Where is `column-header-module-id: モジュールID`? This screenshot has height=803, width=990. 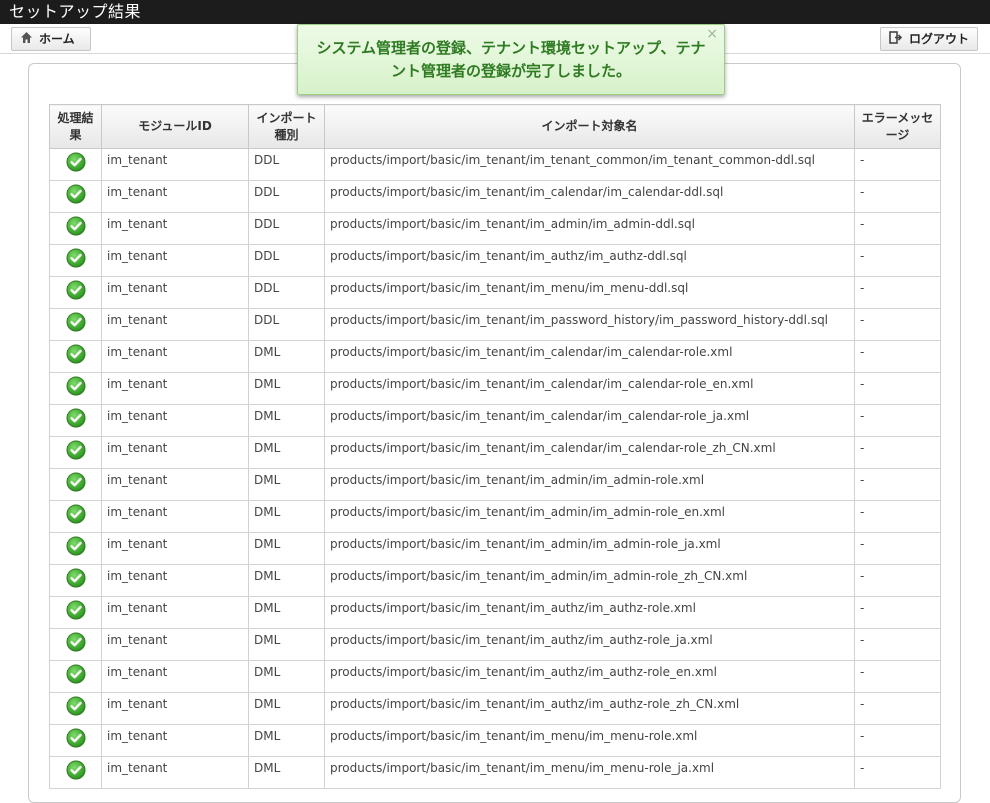
column-header-module-id: モジュールID is located at coordinates (175, 126).